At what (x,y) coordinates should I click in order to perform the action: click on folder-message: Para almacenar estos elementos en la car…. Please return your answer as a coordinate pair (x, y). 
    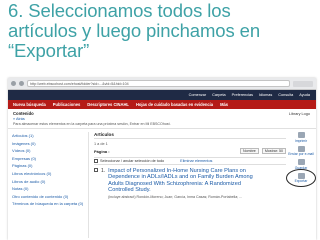
    Looking at the image, I should click on (92, 124).